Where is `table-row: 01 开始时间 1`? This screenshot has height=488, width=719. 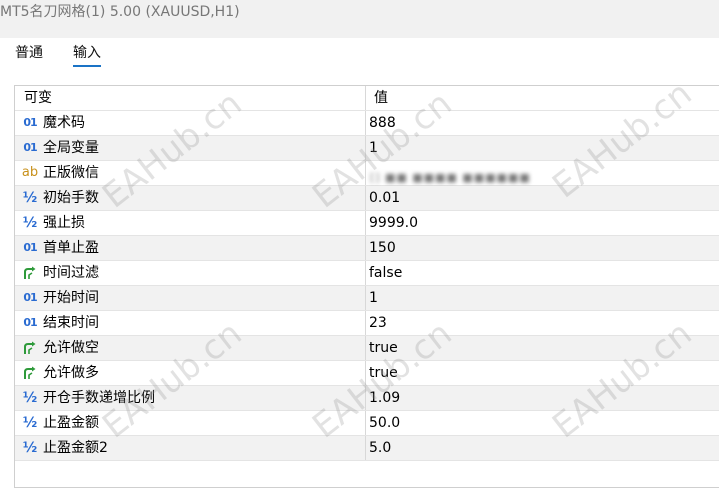 table-row: 01 开始时间 1 is located at coordinates (367, 298).